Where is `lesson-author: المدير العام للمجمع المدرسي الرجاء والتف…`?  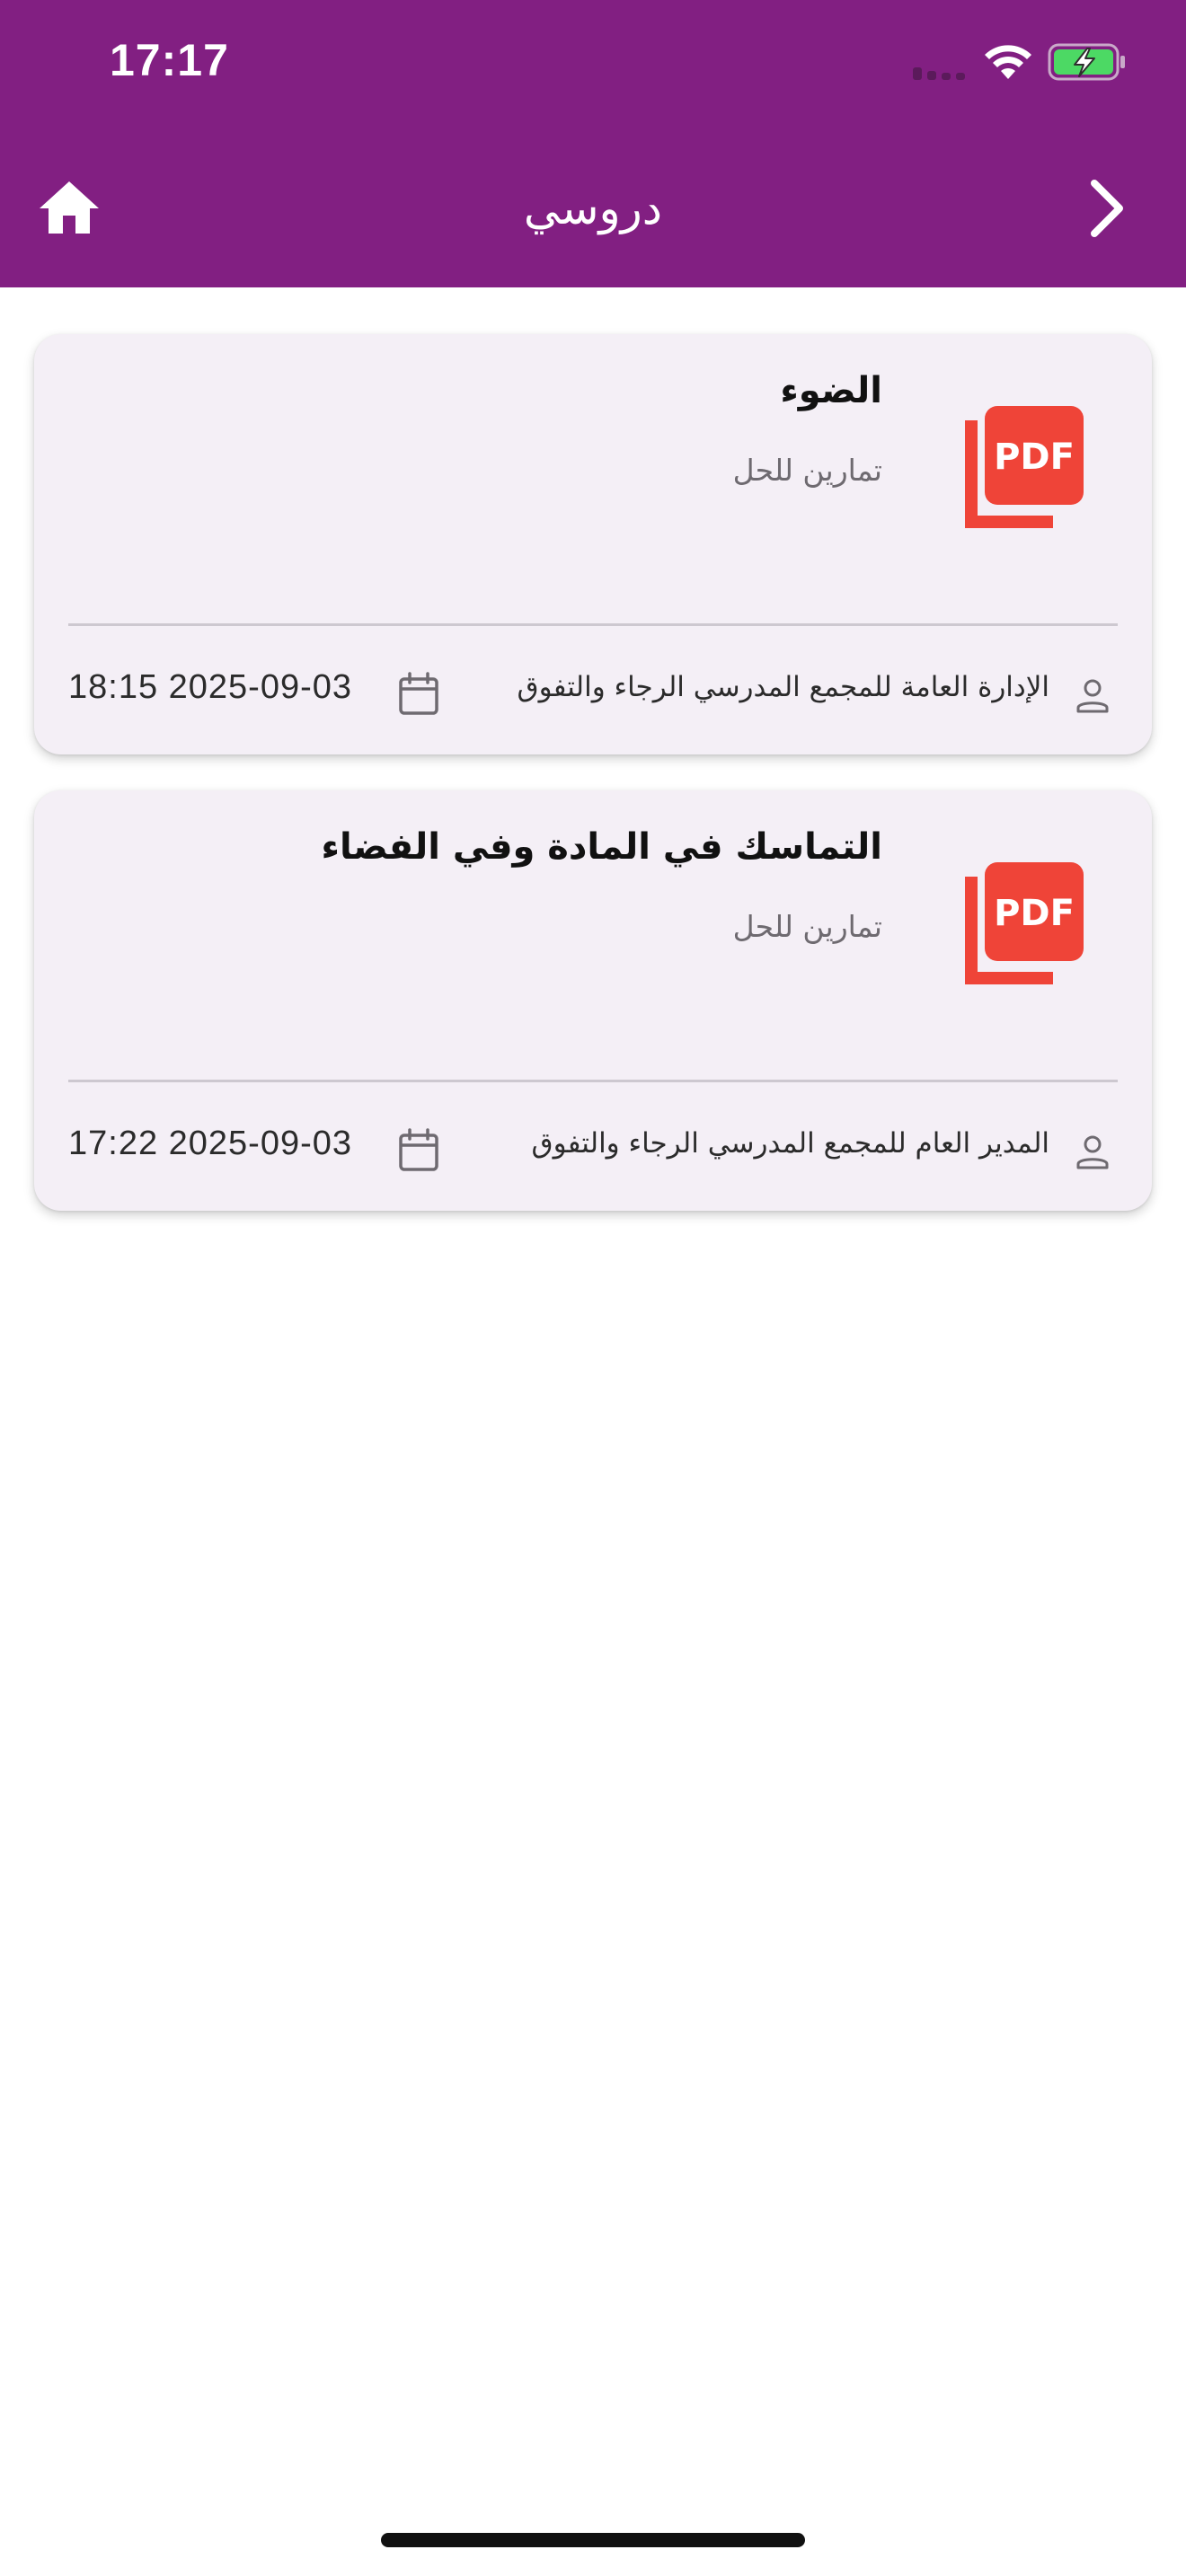 lesson-author: المدير العام للمجمع المدرسي الرجاء والتف… is located at coordinates (790, 1143).